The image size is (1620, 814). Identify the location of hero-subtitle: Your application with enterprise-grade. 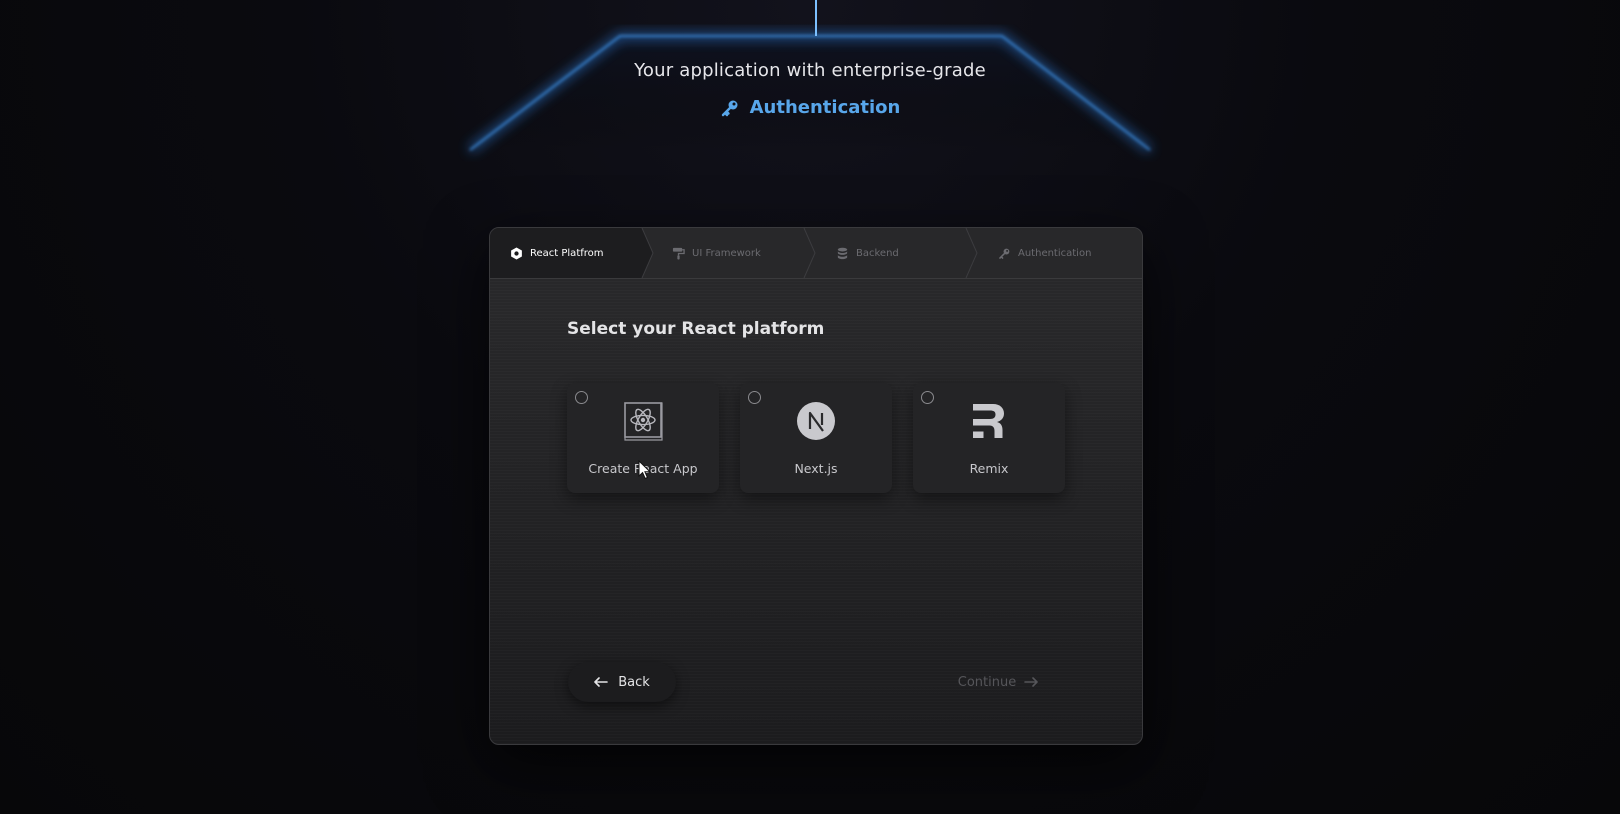
(810, 70).